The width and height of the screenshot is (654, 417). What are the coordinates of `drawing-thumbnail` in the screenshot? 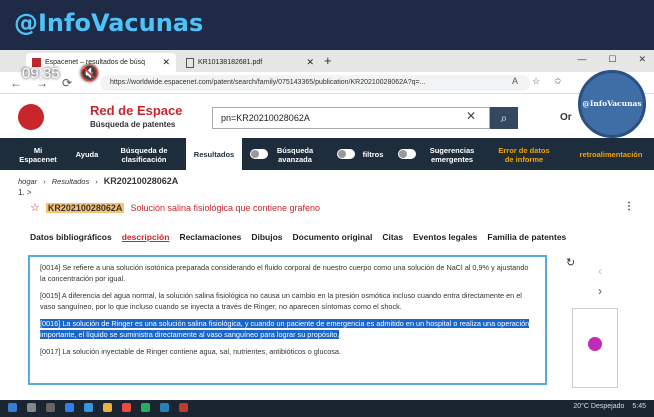 It's located at (595, 348).